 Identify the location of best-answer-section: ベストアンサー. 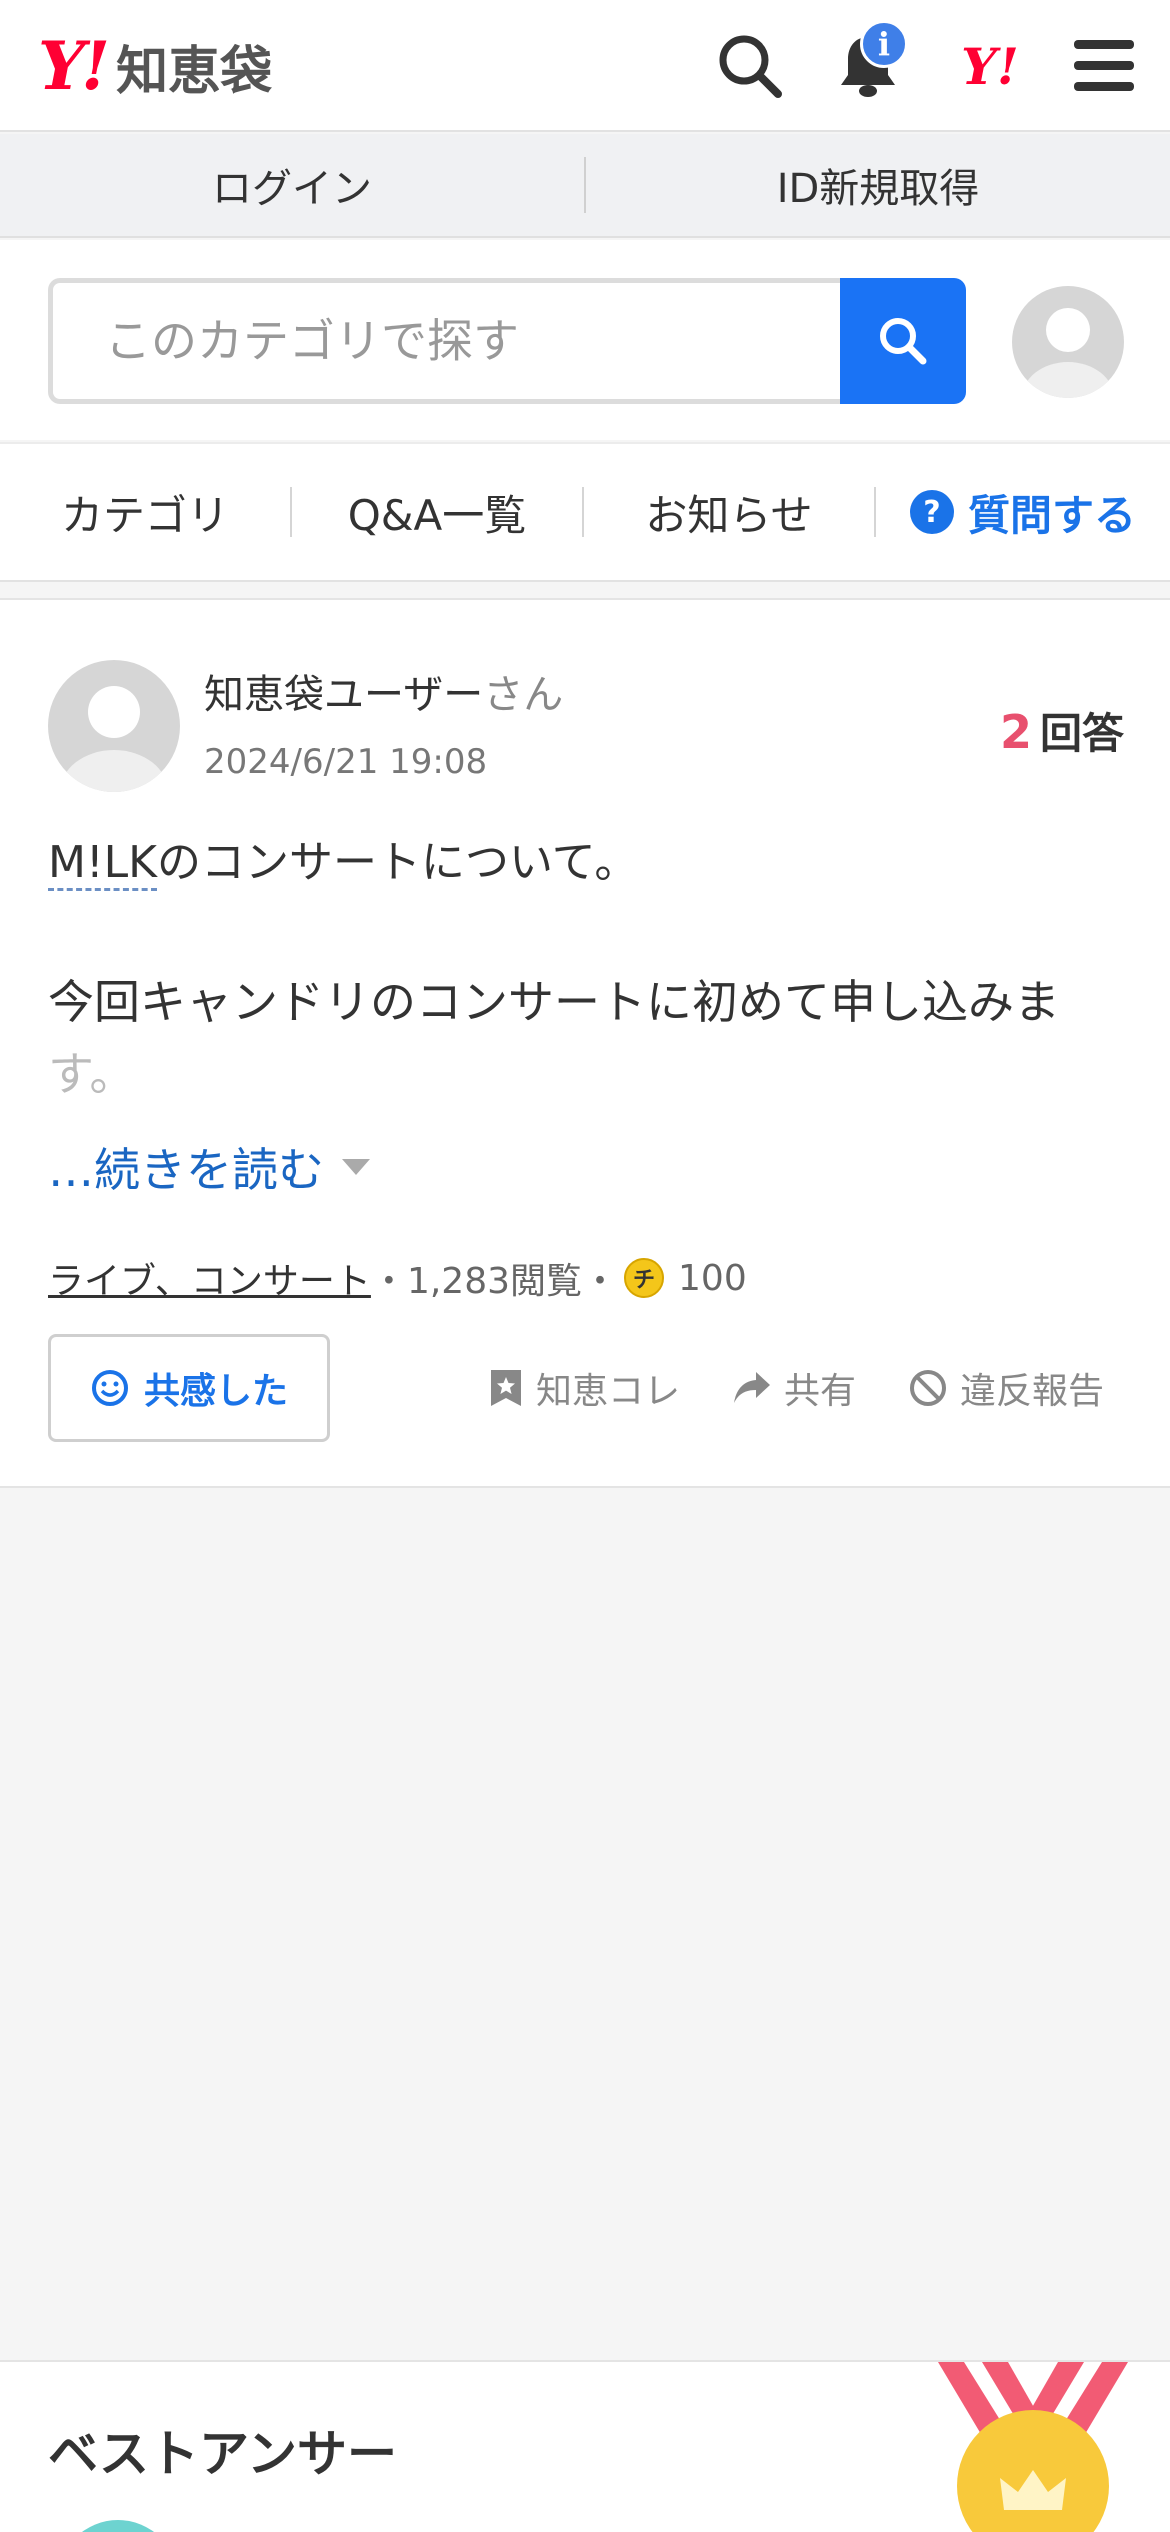
(585, 2446).